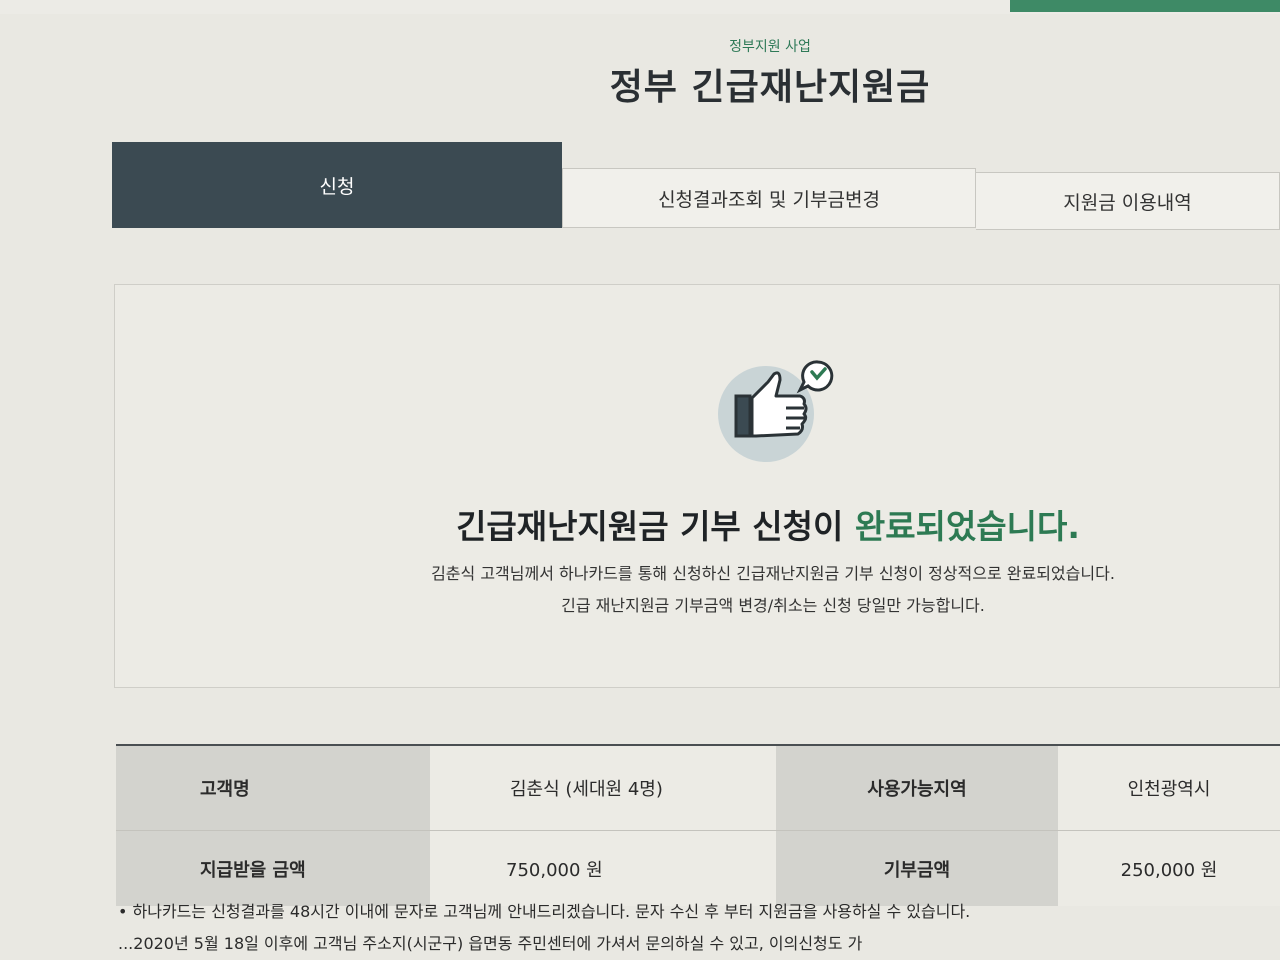 The image size is (1280, 960). What do you see at coordinates (917, 868) in the screenshot?
I see `donation-amount-label: 기부금액` at bounding box center [917, 868].